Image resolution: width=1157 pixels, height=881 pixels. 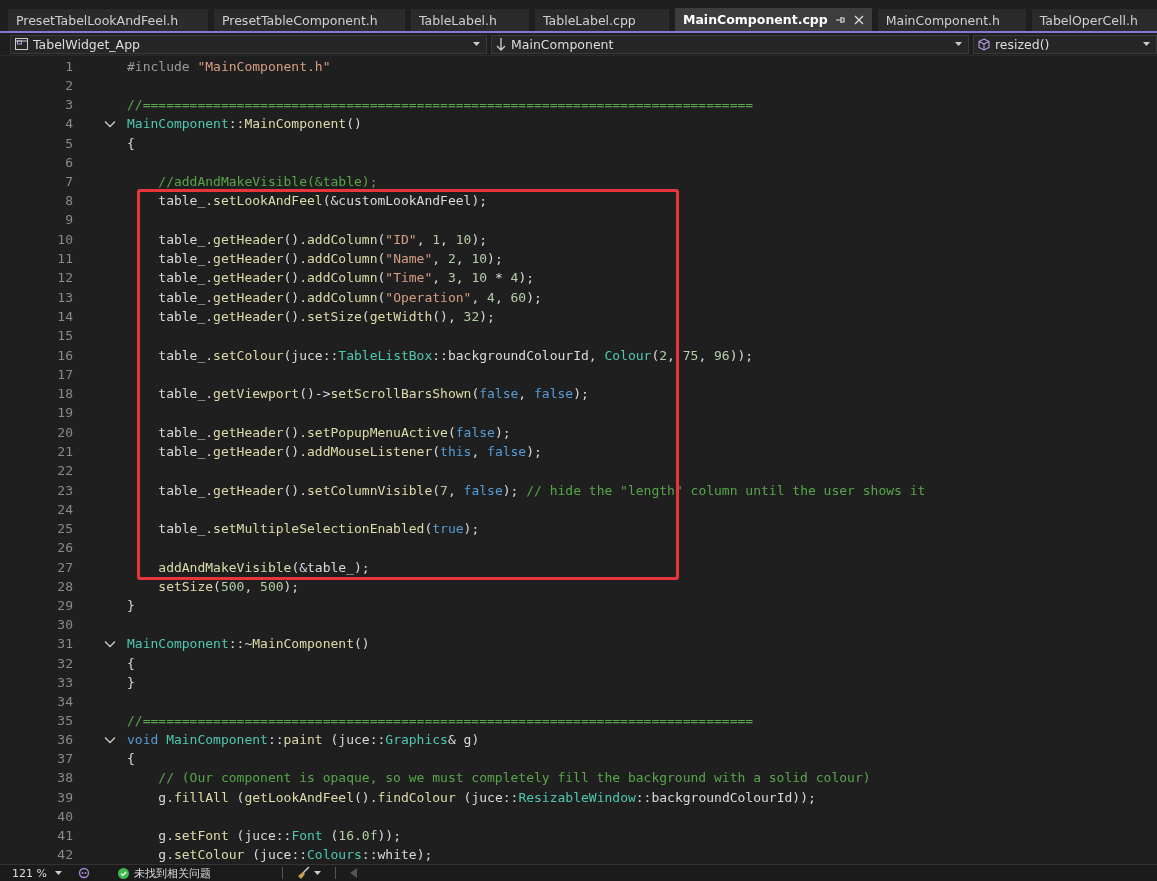 I want to click on line-number: 2, so click(x=68, y=86).